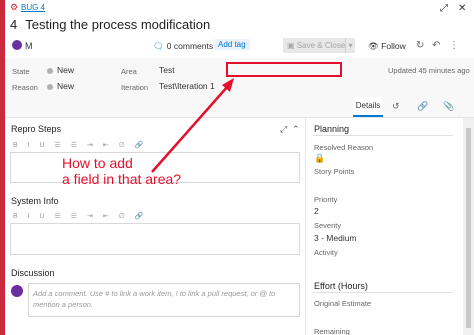  I want to click on rich-text-toolbar: B I U ☰ ☰ ⇥ ⇤ ∅ 🔗, so click(80, 145).